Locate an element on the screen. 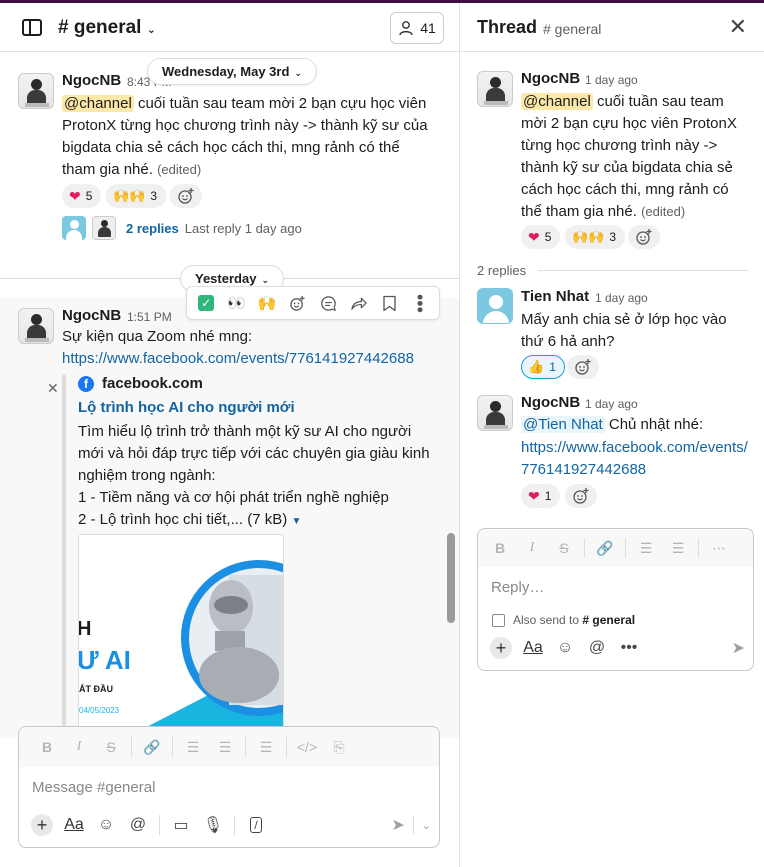 The width and height of the screenshot is (764, 867). members-button: 41 is located at coordinates (417, 28).